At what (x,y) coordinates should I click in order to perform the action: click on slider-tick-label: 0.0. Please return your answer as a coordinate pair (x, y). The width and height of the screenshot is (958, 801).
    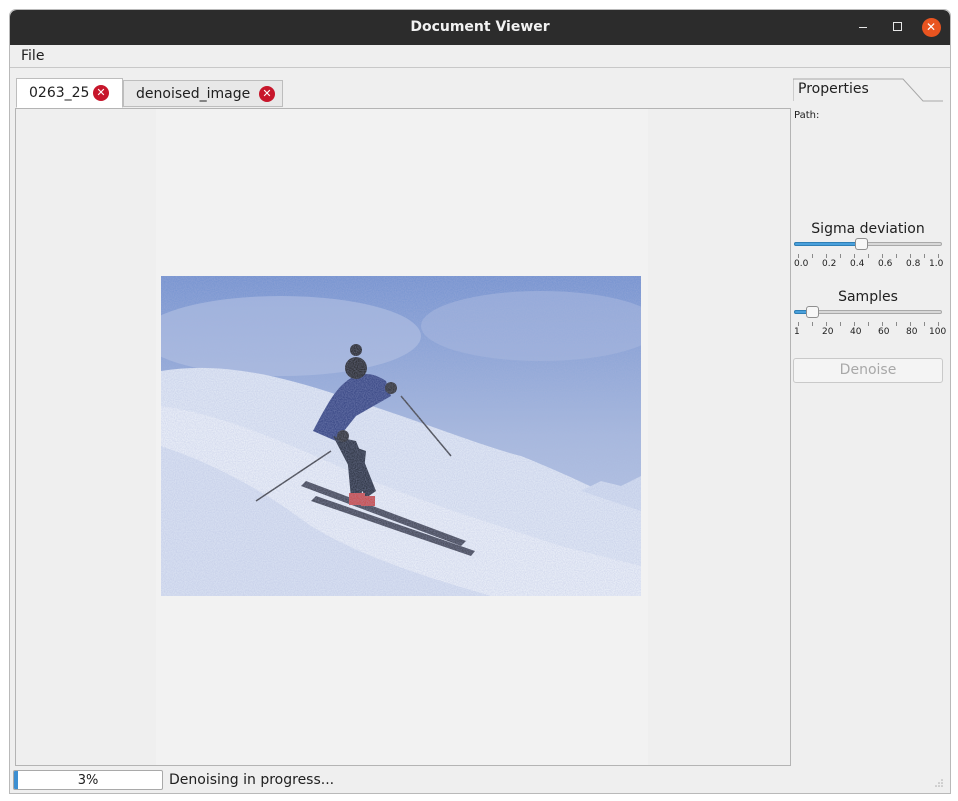
    Looking at the image, I should click on (801, 264).